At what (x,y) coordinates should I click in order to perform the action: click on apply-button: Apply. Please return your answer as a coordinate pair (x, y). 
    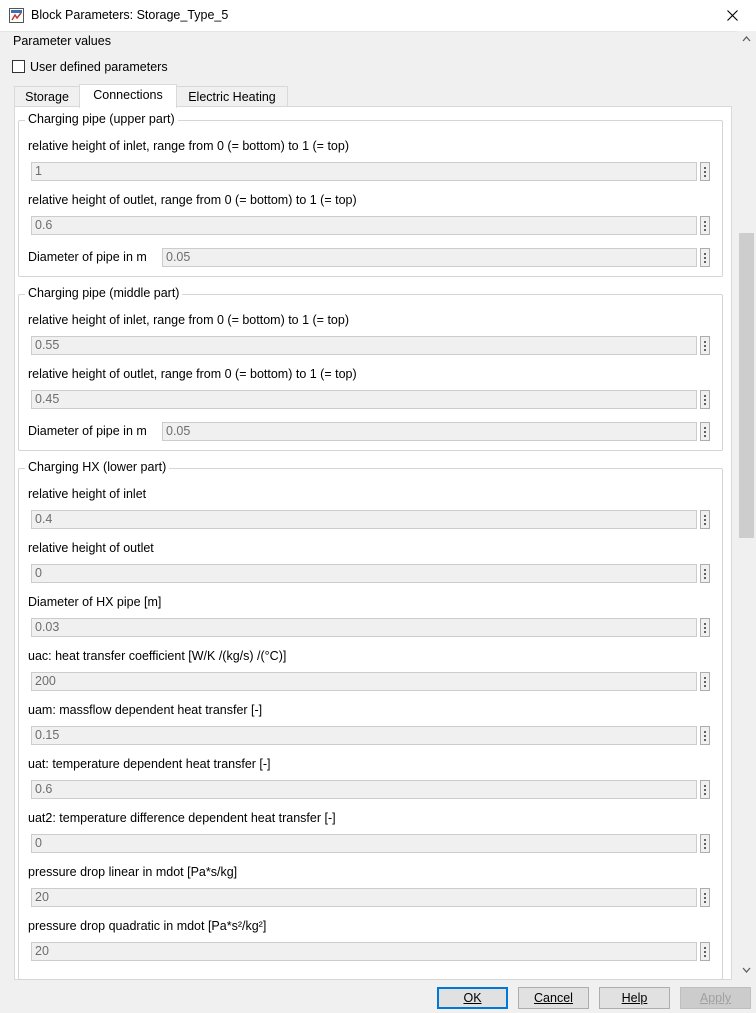
    Looking at the image, I should click on (715, 998).